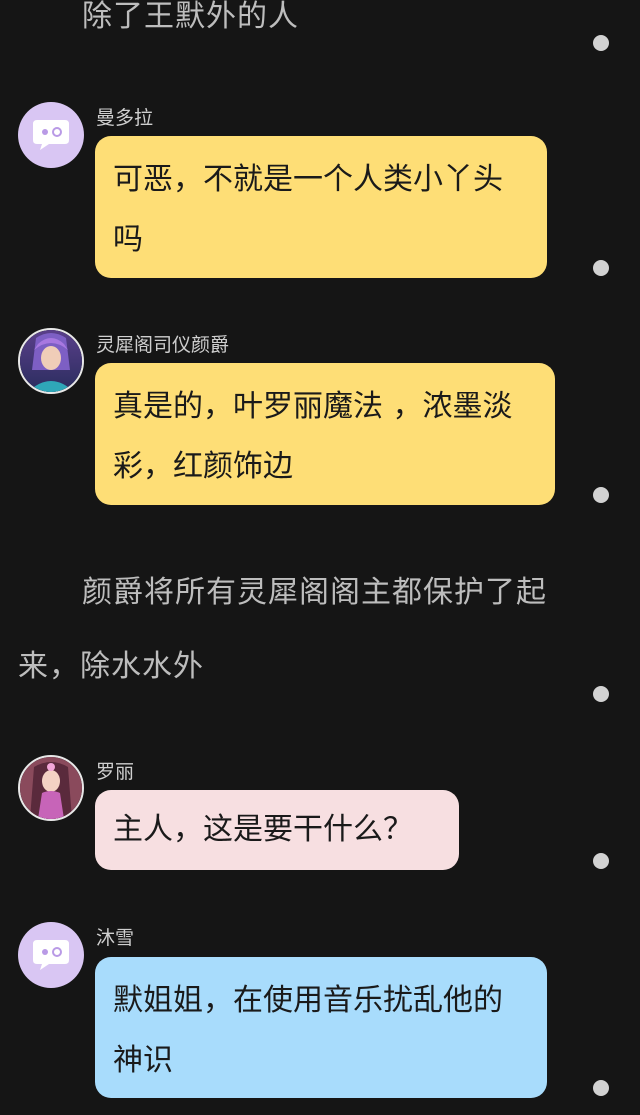  Describe the element at coordinates (321, 207) in the screenshot. I see `message-bubble: 可恶，不就是一个人类小丫头 吗` at that location.